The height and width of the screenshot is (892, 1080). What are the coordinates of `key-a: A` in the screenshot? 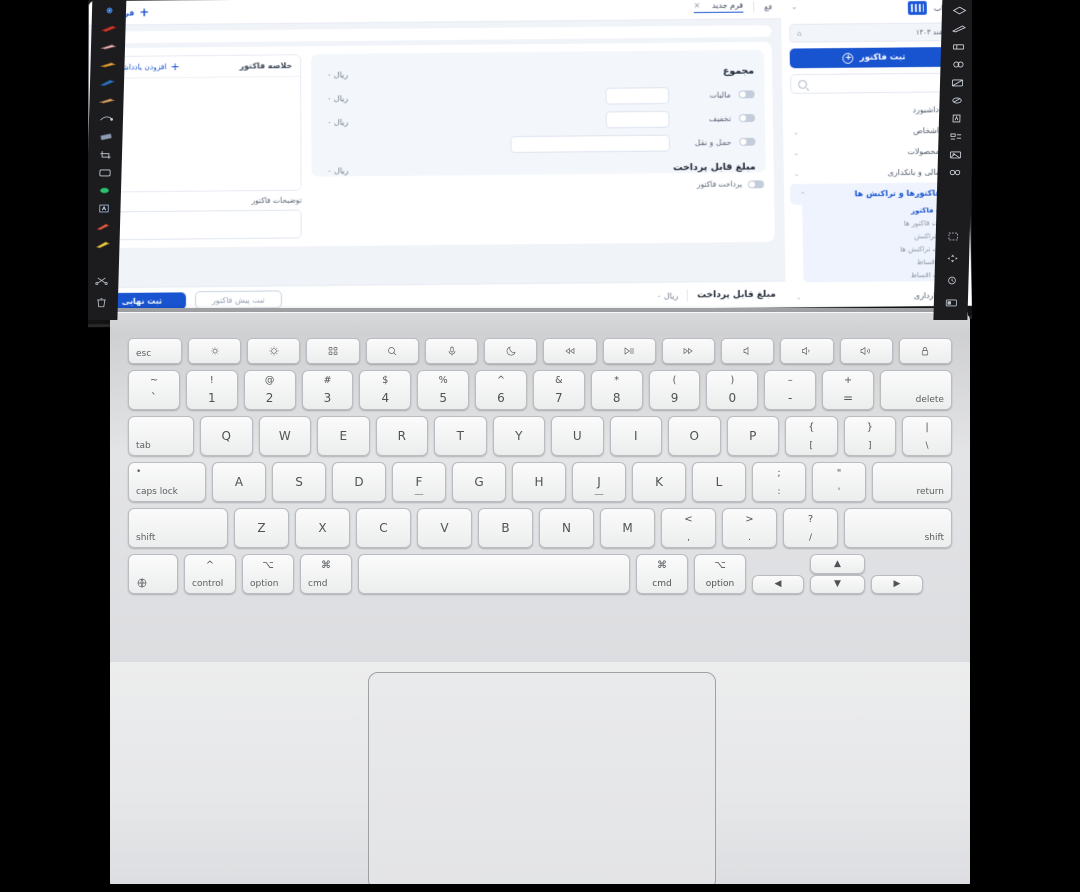 It's located at (239, 482).